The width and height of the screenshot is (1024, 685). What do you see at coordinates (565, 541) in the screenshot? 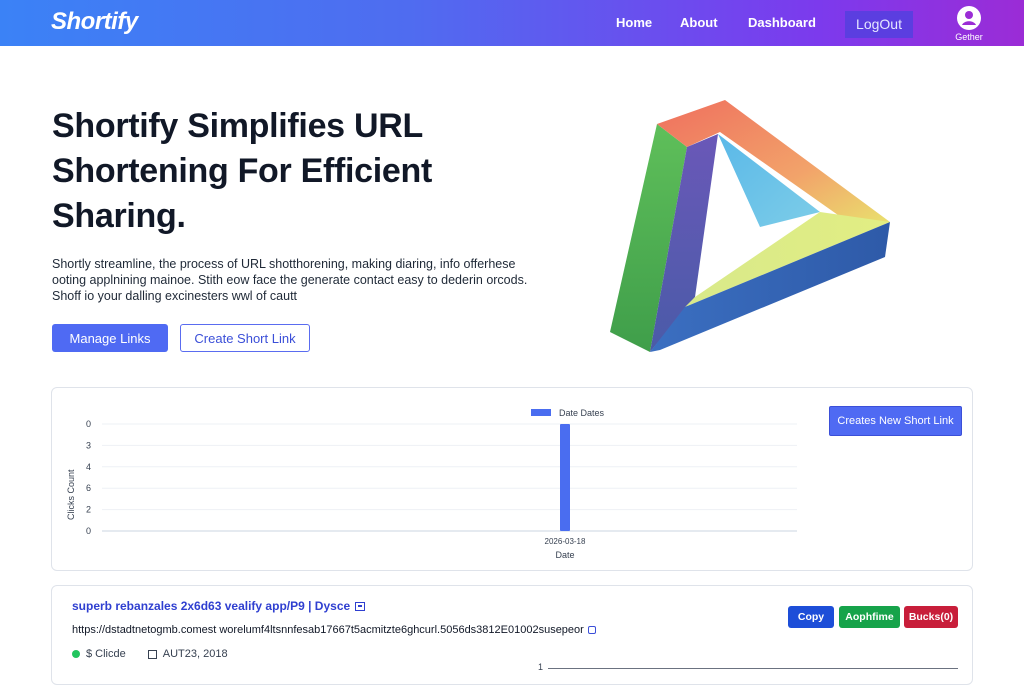
I see `chart-x-tick-label: 2026-03-18` at bounding box center [565, 541].